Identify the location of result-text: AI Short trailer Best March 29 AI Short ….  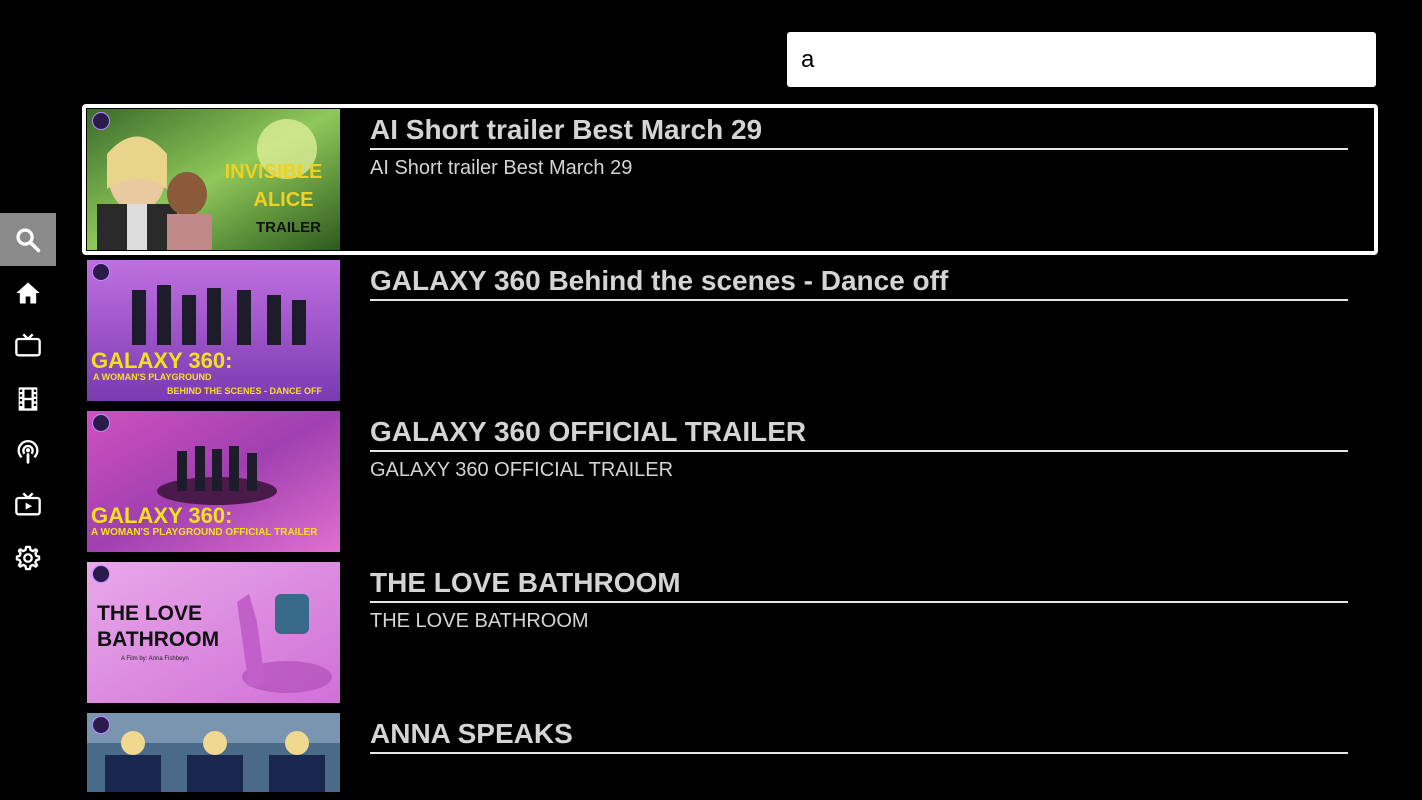
(859, 146).